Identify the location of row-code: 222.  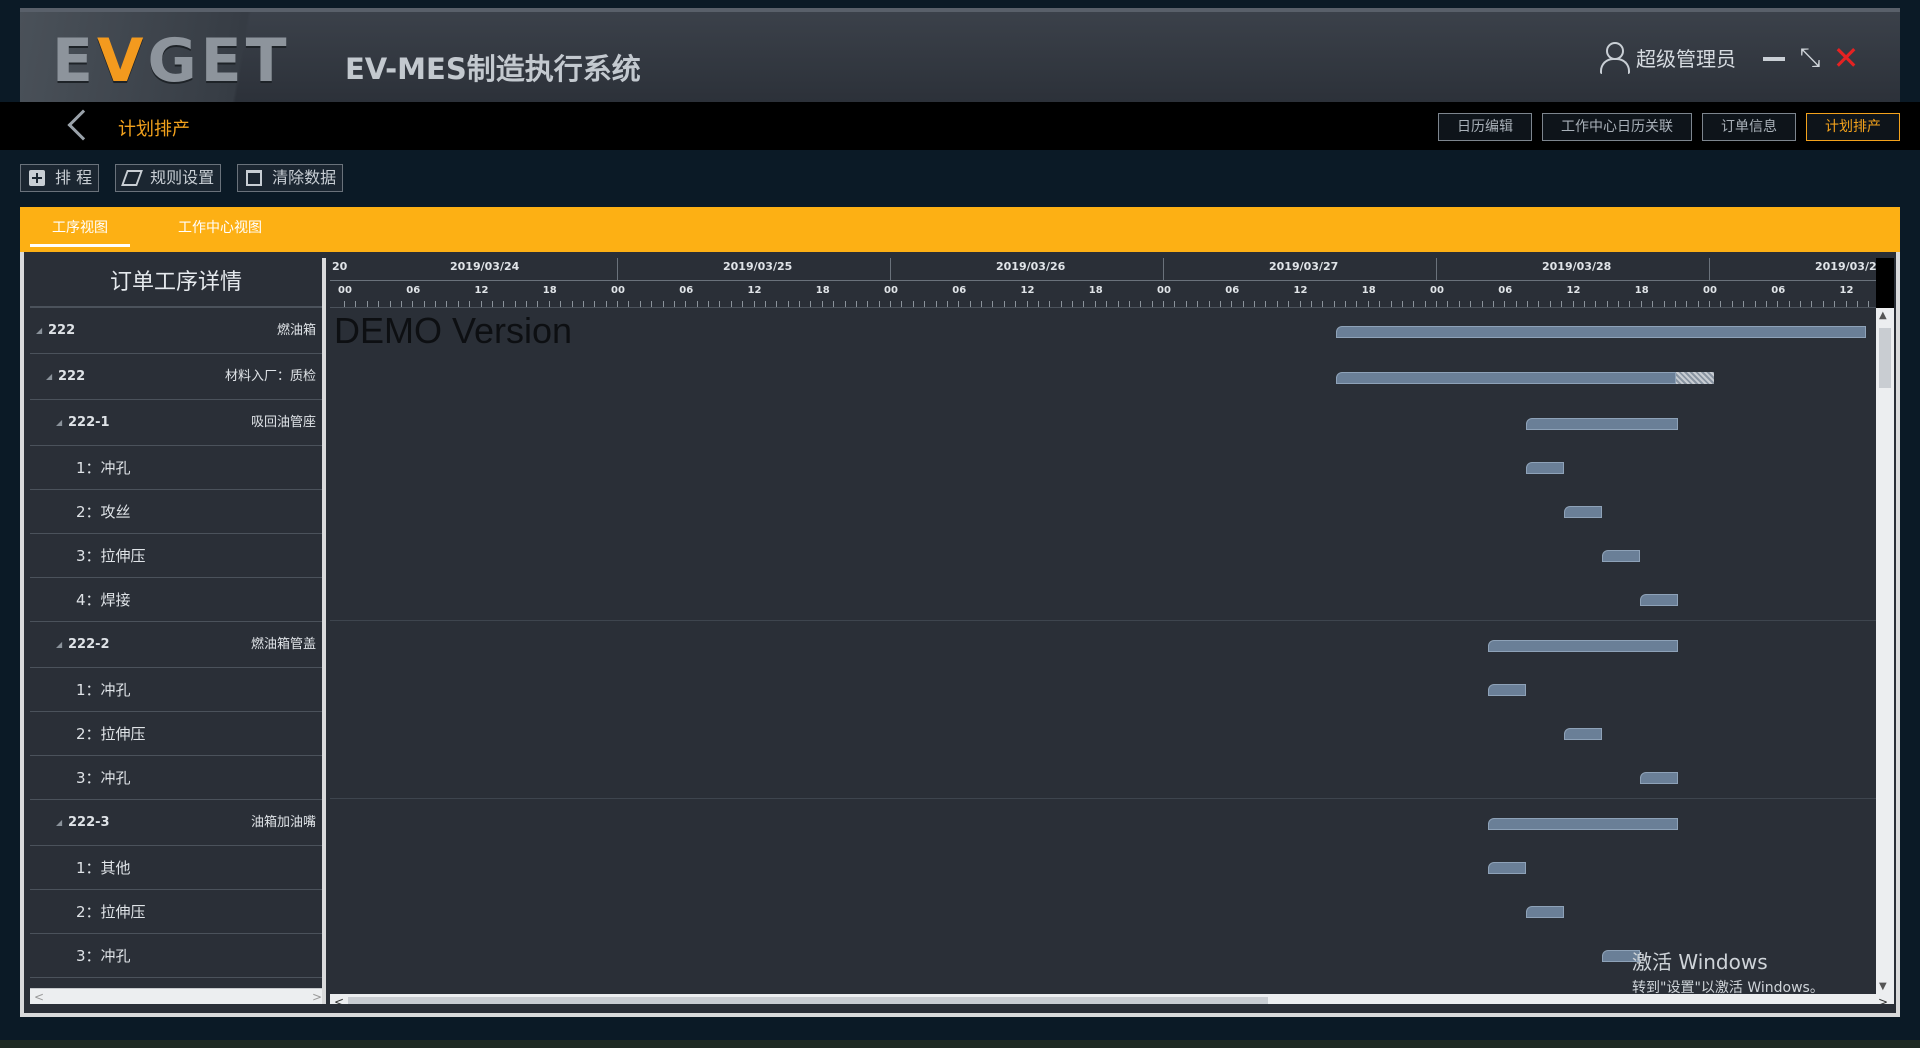
(72, 376).